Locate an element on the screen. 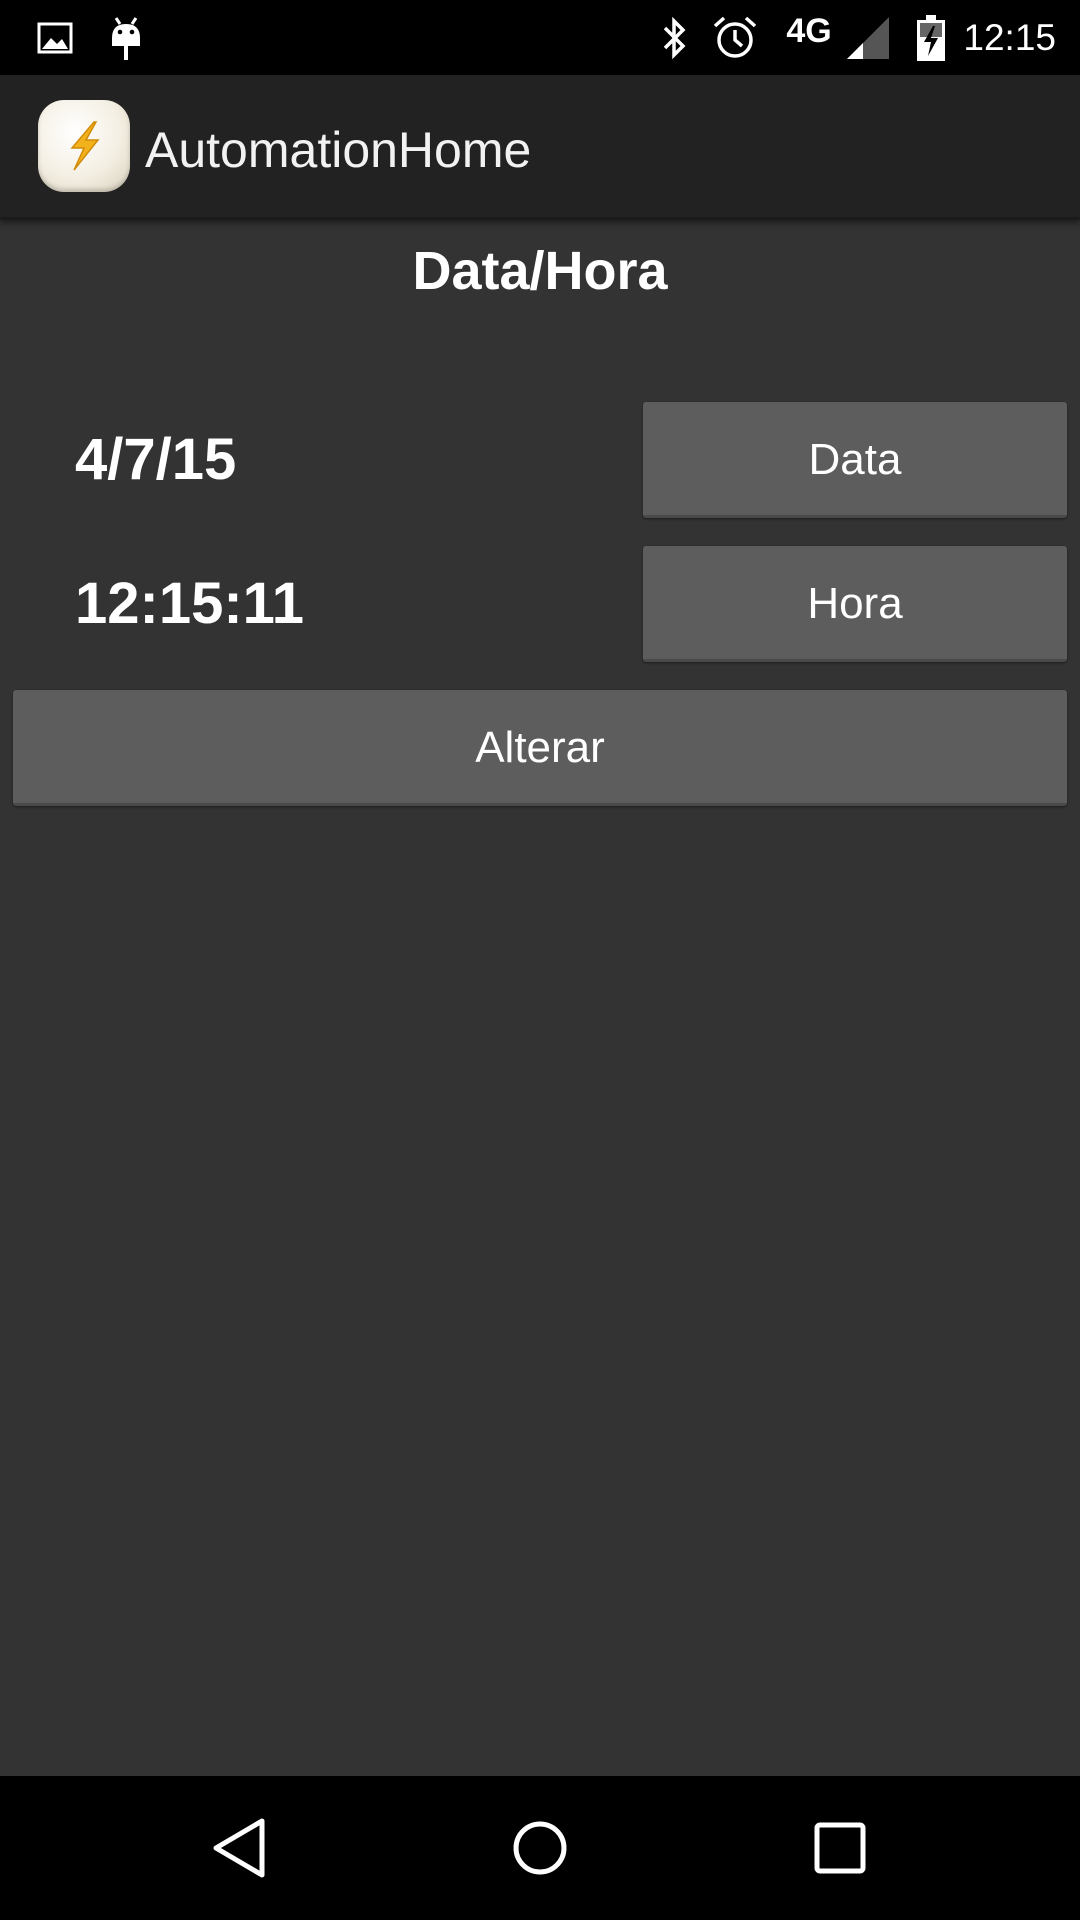 The height and width of the screenshot is (1920, 1080). change-button: Alterar is located at coordinates (540, 748).